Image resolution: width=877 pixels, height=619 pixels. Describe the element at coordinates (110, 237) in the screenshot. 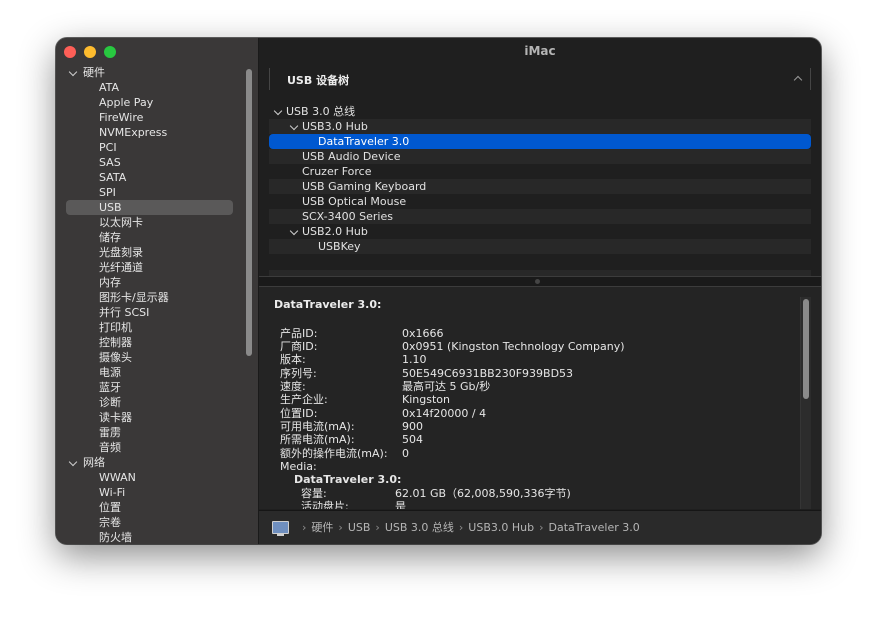

I see `sidebar-item-label: 储存` at that location.